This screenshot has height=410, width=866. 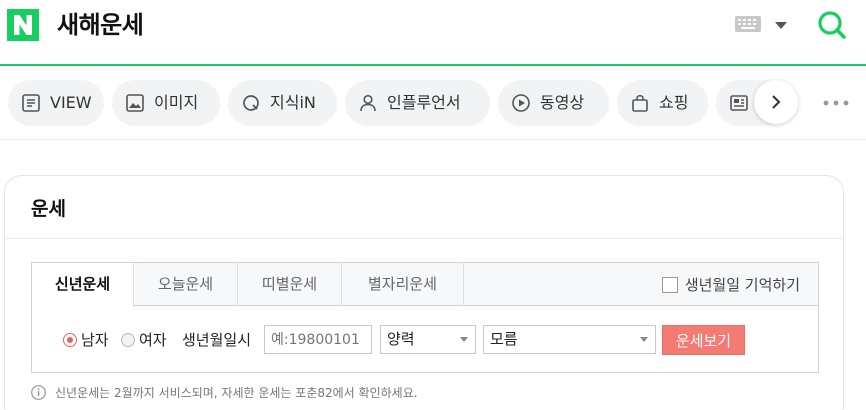 What do you see at coordinates (424, 238) in the screenshot?
I see `card-divider` at bounding box center [424, 238].